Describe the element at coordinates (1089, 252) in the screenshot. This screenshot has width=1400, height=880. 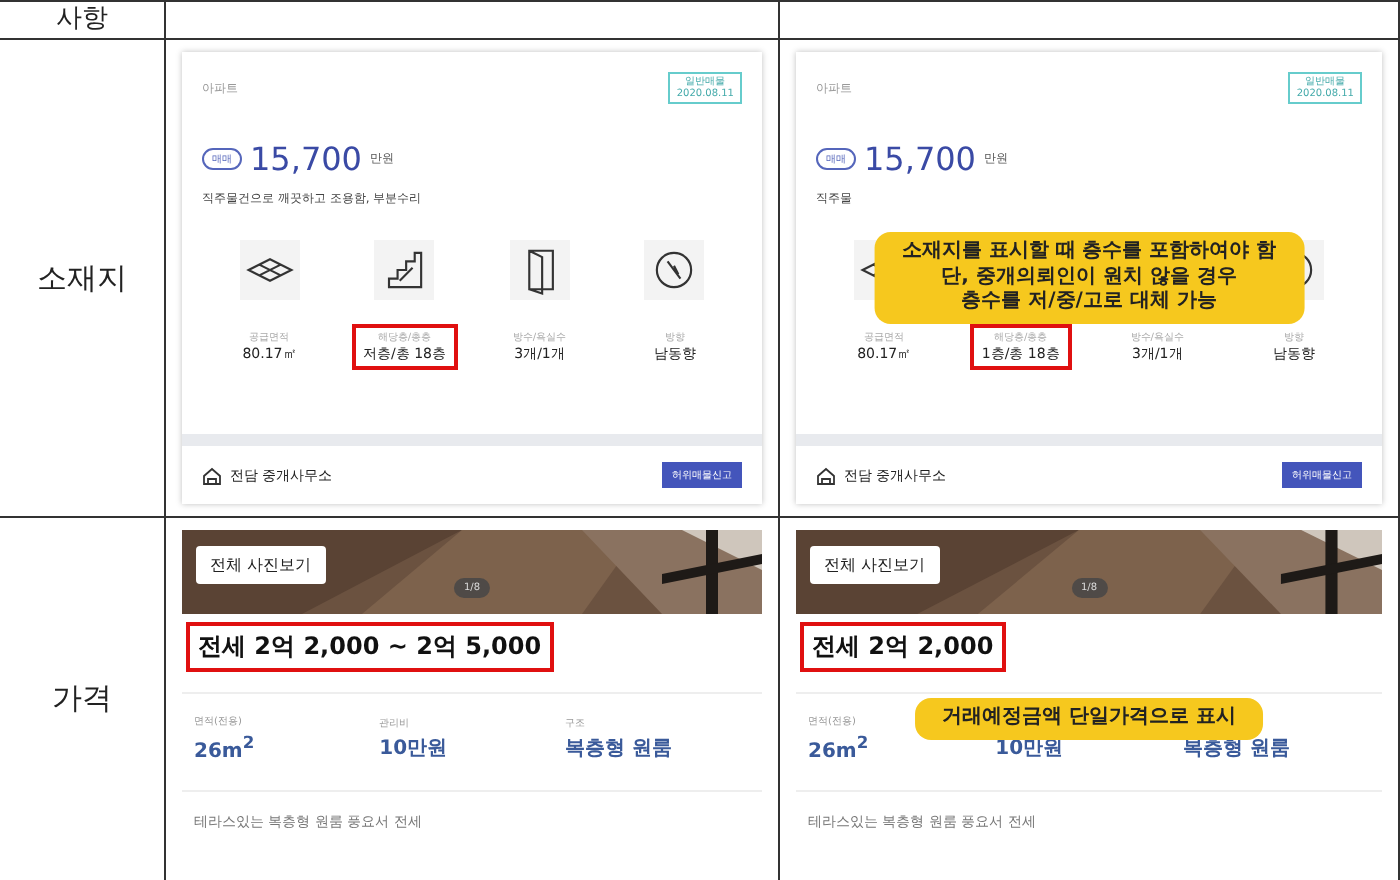
I see `callout-line: 소재지를 표시할 때 층수를 포함하여야 함` at that location.